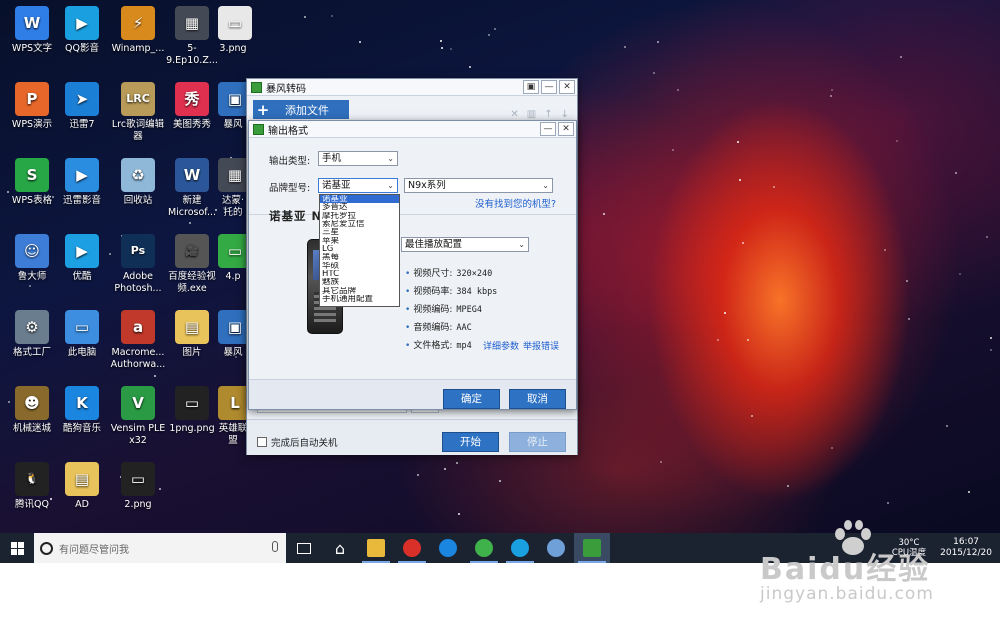 This screenshot has height=624, width=1000. Describe the element at coordinates (358, 158) in the screenshot. I see `output-type-select: 手机 ⌄` at that location.